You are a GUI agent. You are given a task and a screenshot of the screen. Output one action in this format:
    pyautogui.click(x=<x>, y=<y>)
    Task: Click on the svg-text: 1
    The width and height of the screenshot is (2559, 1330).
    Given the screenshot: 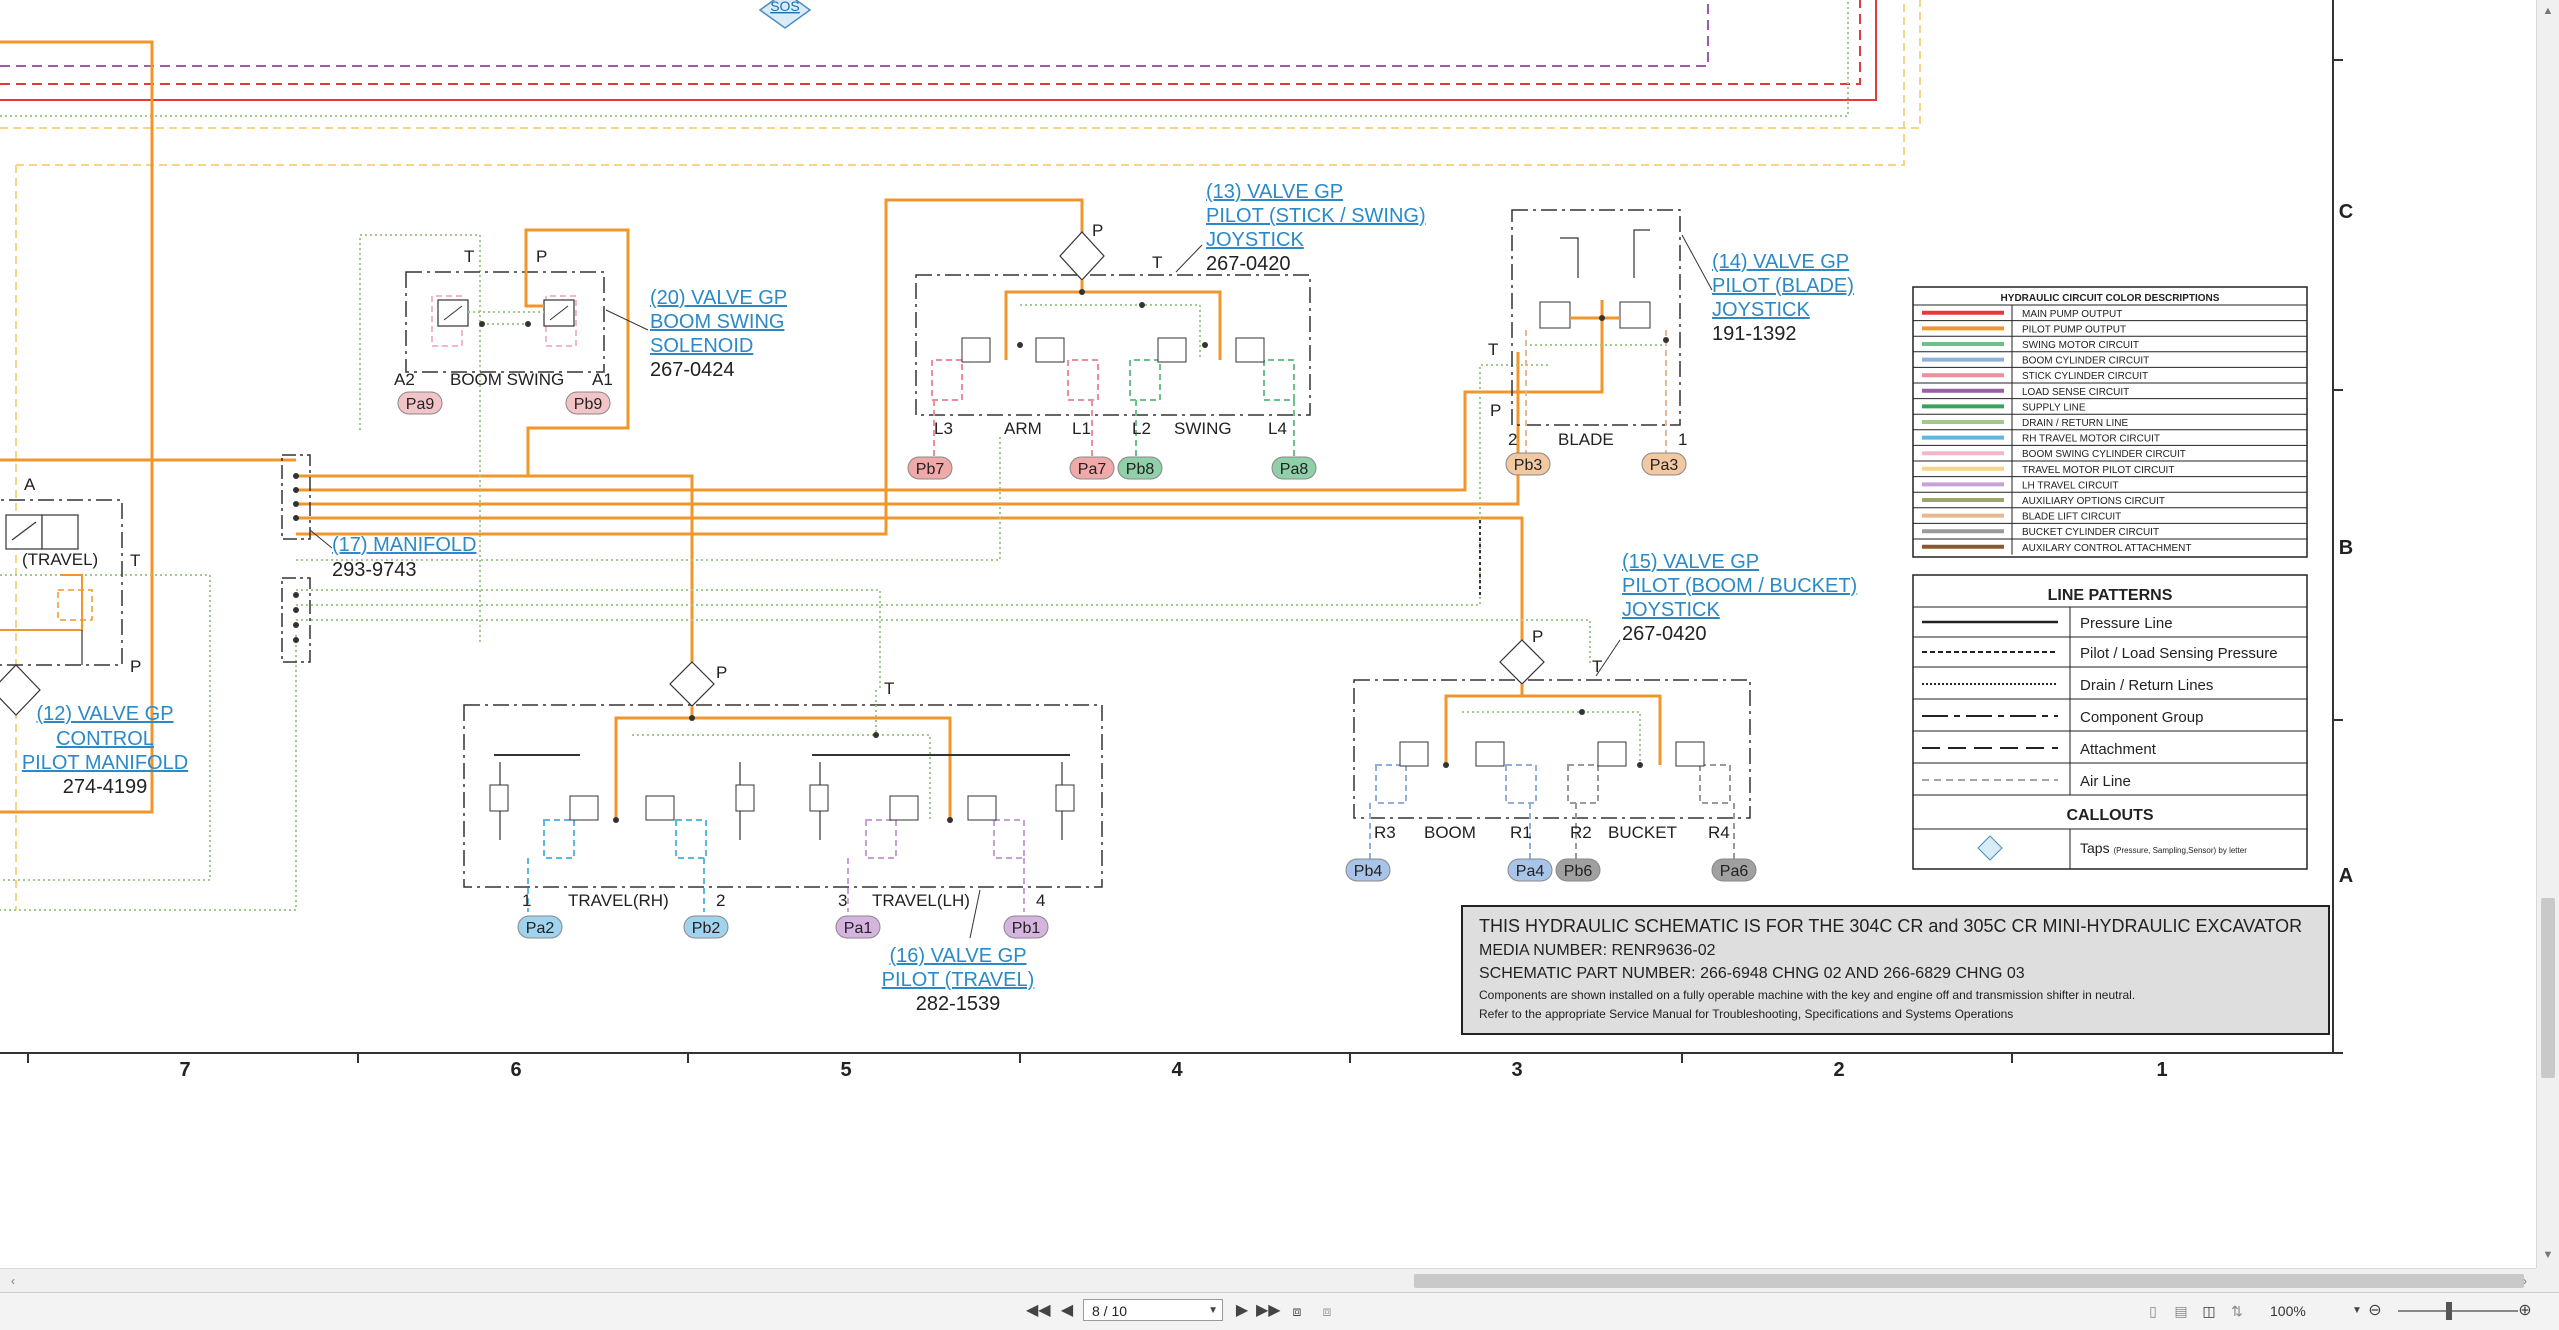 What is the action you would take?
    pyautogui.click(x=526, y=900)
    